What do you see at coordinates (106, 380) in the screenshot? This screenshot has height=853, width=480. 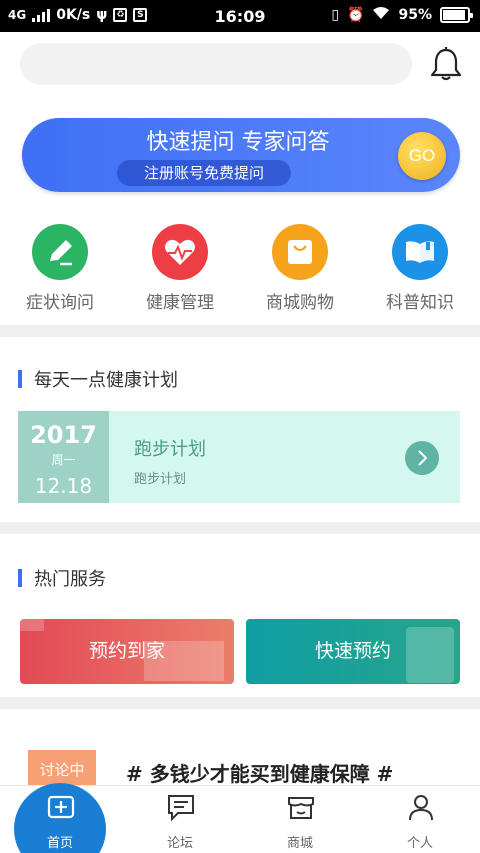 I see `section-title: 每天一点健康计划` at bounding box center [106, 380].